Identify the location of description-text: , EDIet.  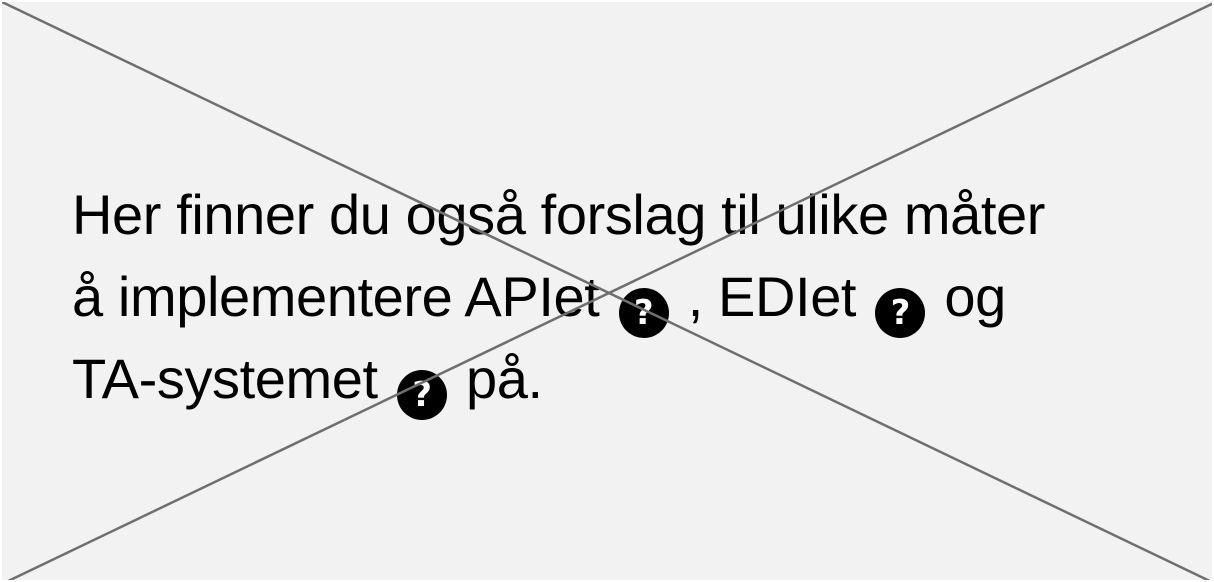
(772, 296).